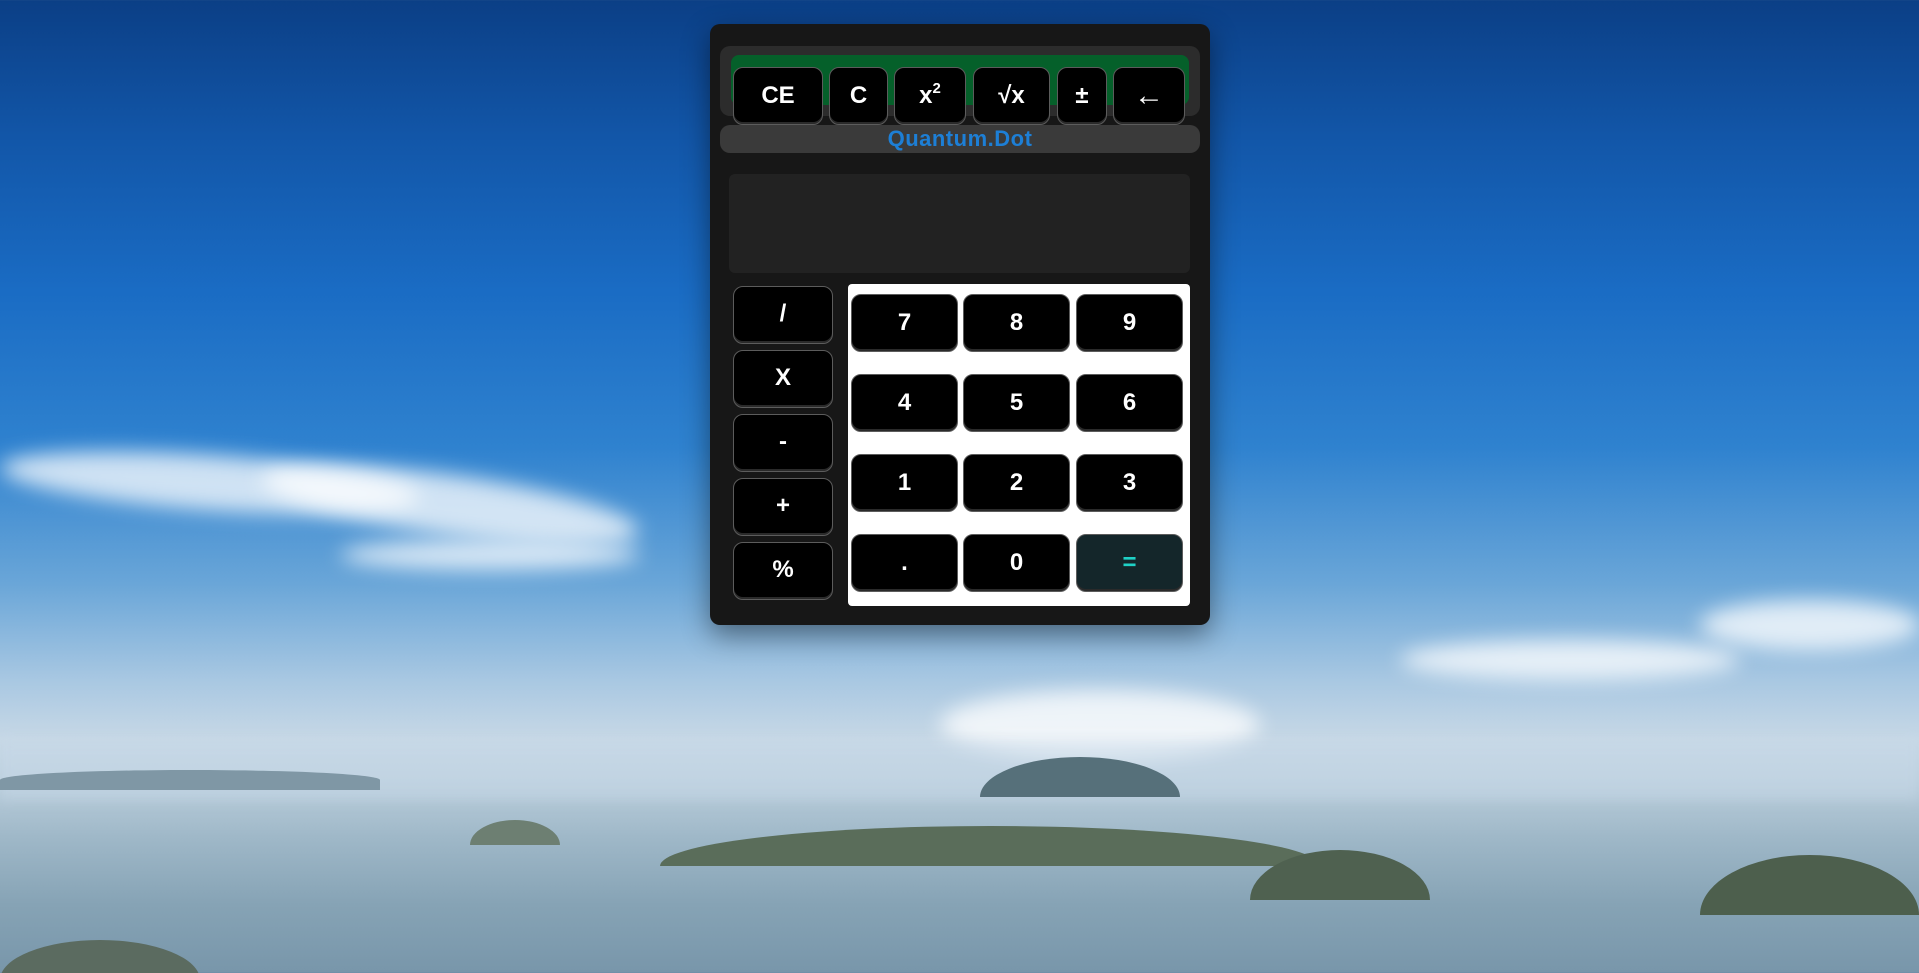 This screenshot has width=1919, height=973. Describe the element at coordinates (904, 323) in the screenshot. I see `digit-7-button: 7` at that location.